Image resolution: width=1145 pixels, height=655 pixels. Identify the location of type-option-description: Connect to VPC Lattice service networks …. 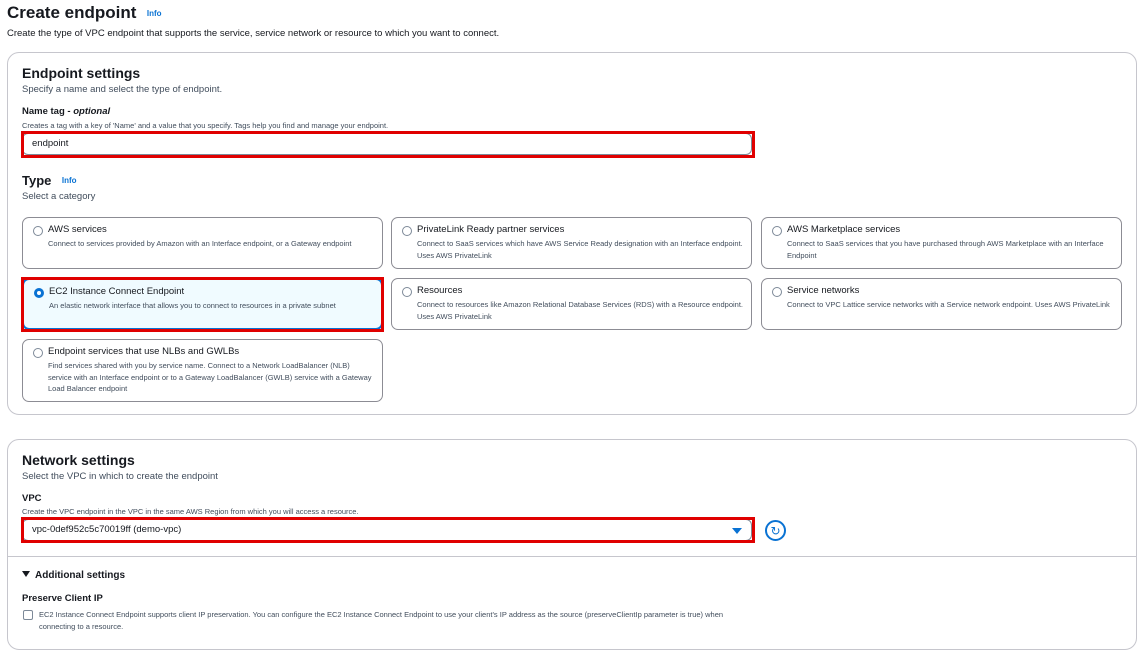
(948, 304).